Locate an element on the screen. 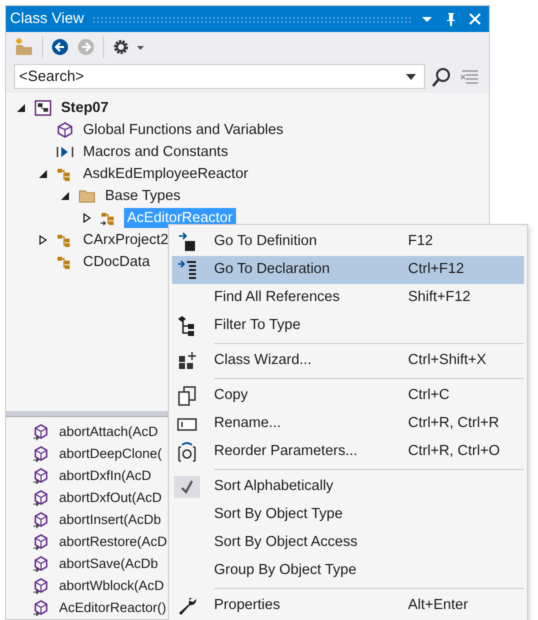 Image resolution: width=538 pixels, height=620 pixels. tree-item: Global Functions and Variables is located at coordinates (183, 130).